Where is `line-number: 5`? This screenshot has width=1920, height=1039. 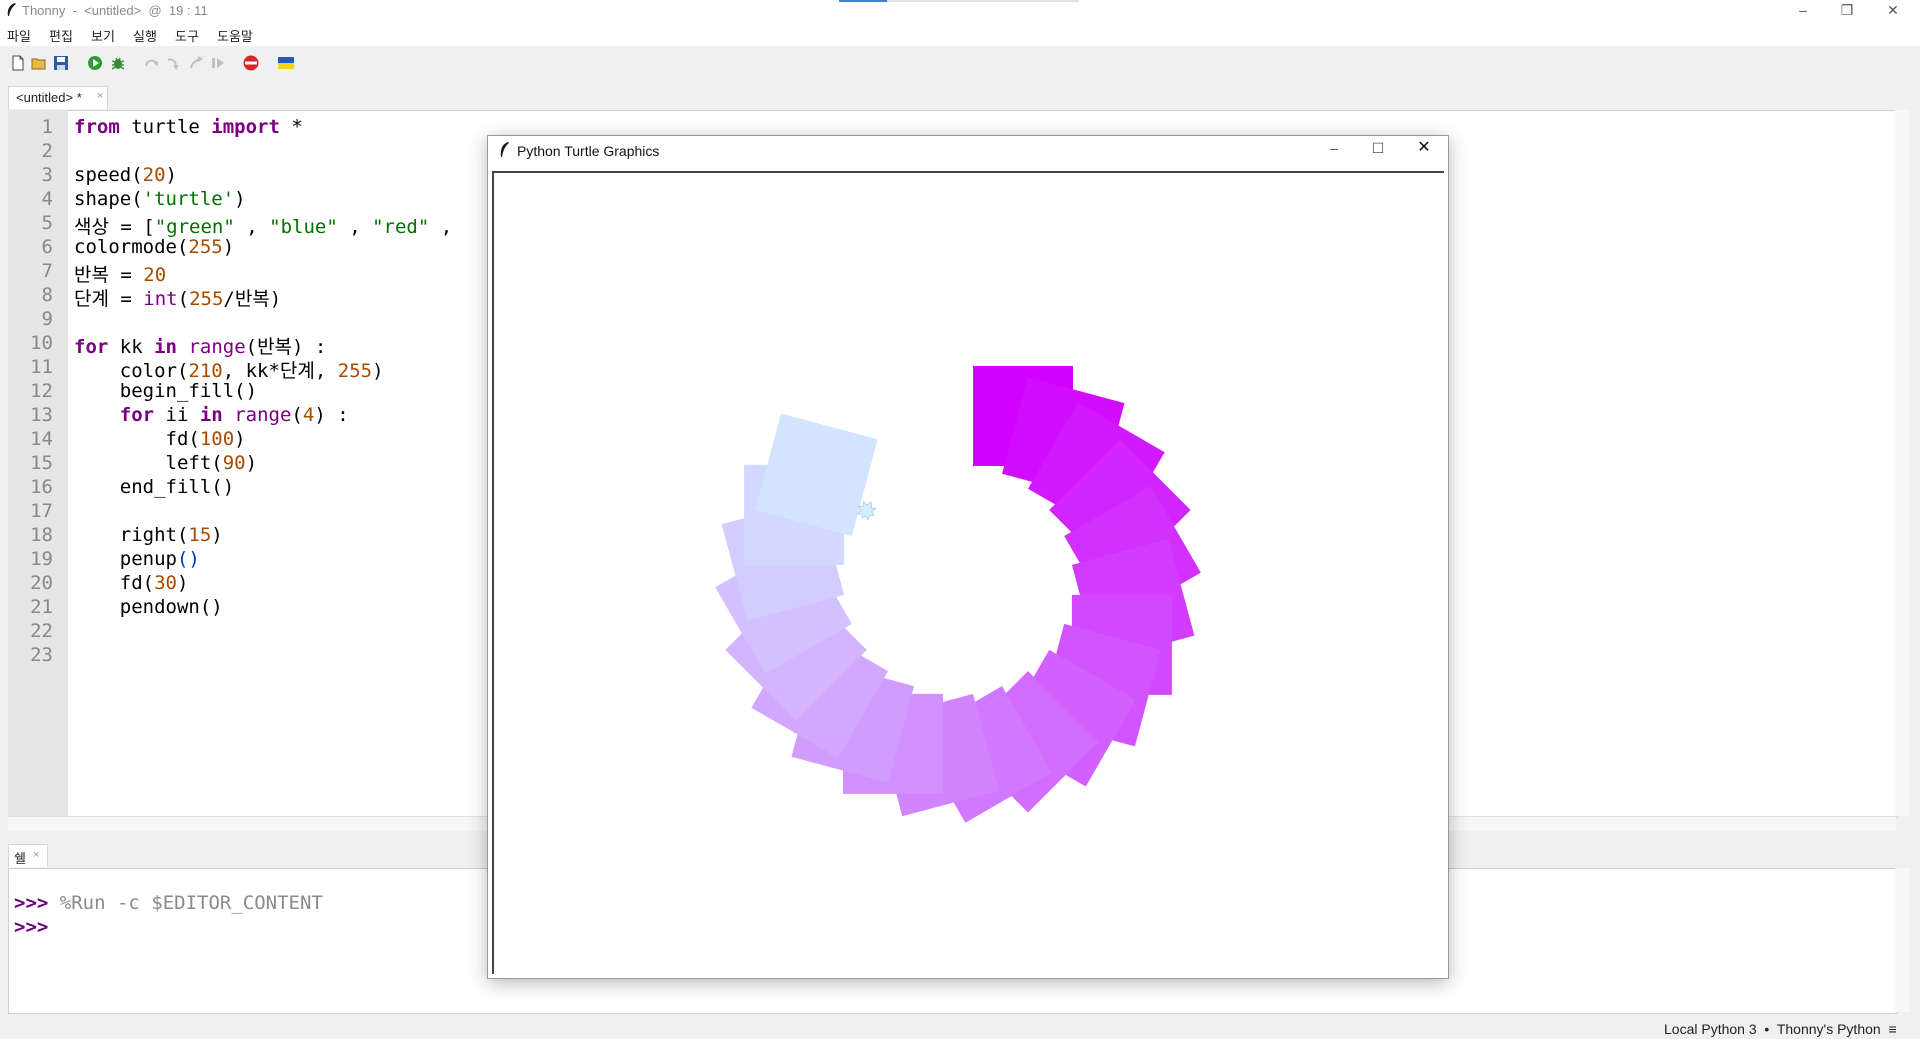
line-number: 5 is located at coordinates (47, 223).